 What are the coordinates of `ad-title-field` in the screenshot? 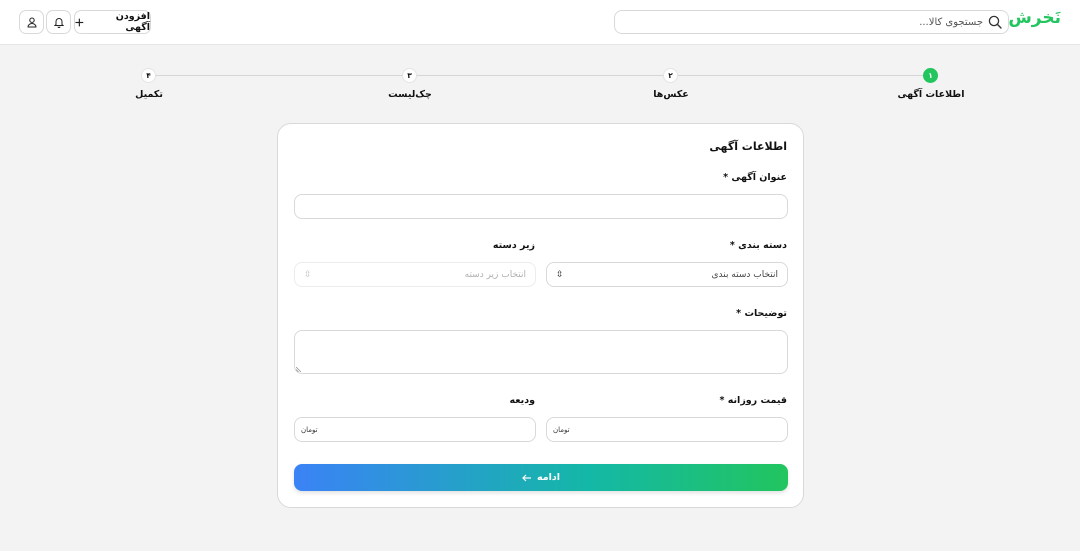 It's located at (541, 207).